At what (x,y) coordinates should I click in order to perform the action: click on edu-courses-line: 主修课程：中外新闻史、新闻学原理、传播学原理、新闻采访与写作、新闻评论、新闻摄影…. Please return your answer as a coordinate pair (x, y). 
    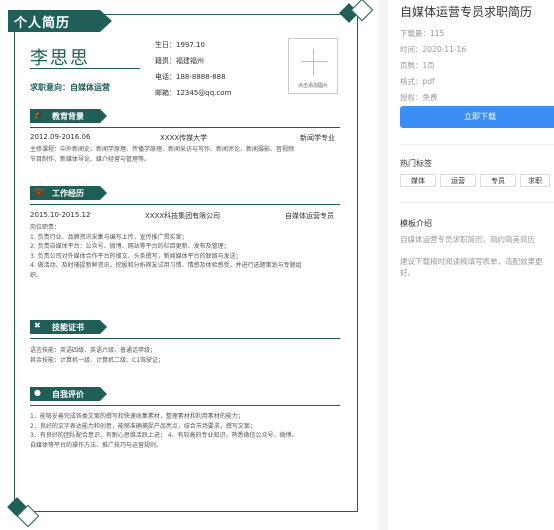
    Looking at the image, I should click on (162, 149).